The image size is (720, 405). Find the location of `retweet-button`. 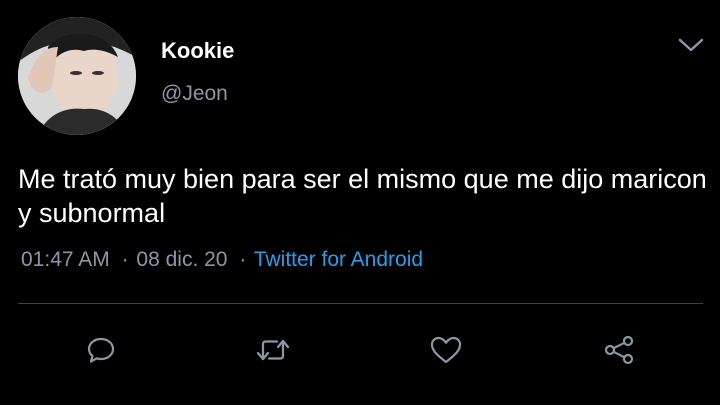

retweet-button is located at coordinates (273, 350).